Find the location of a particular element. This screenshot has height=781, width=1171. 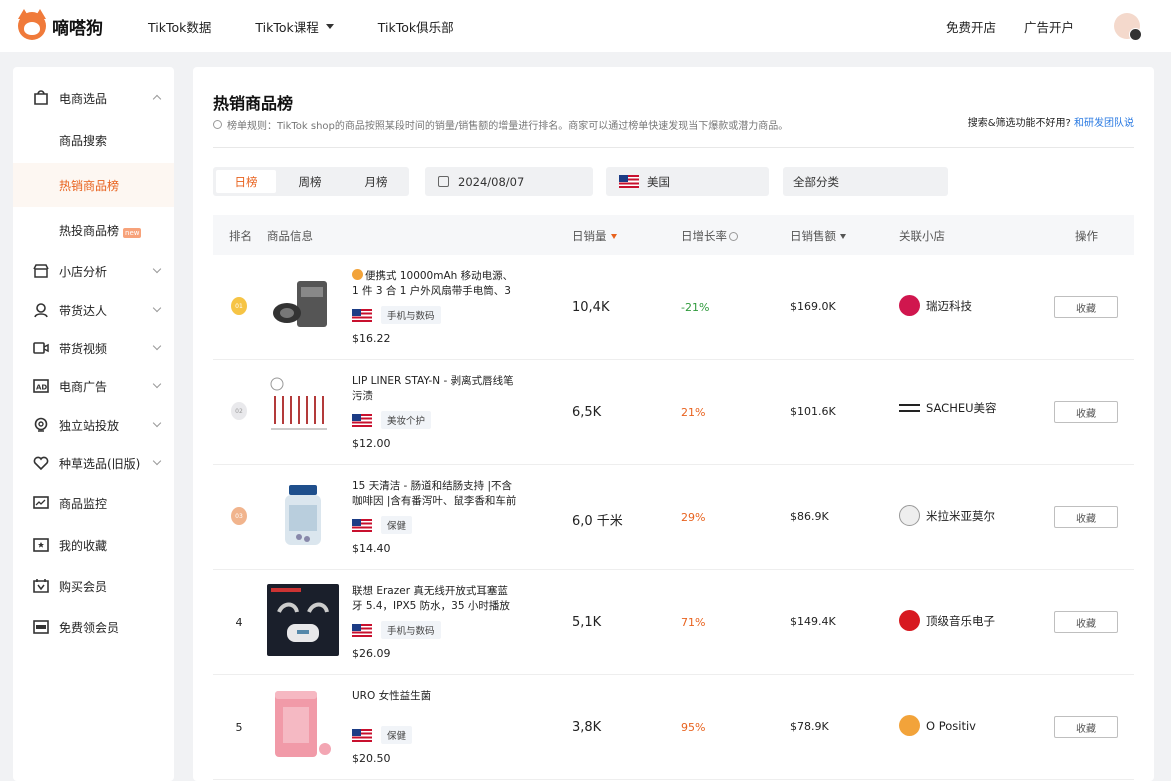

sidebar-item-free-vip: 免费领会员 is located at coordinates (93, 627).